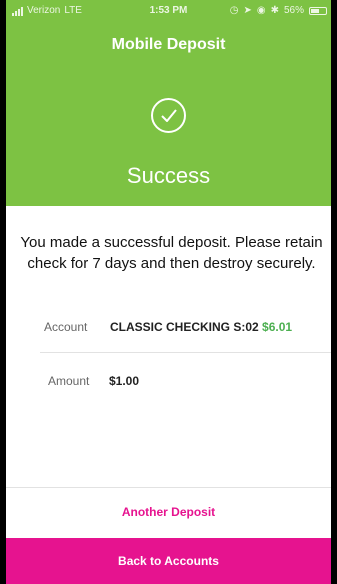 This screenshot has width=337, height=584. I want to click on amount-label: Amount, so click(69, 381).